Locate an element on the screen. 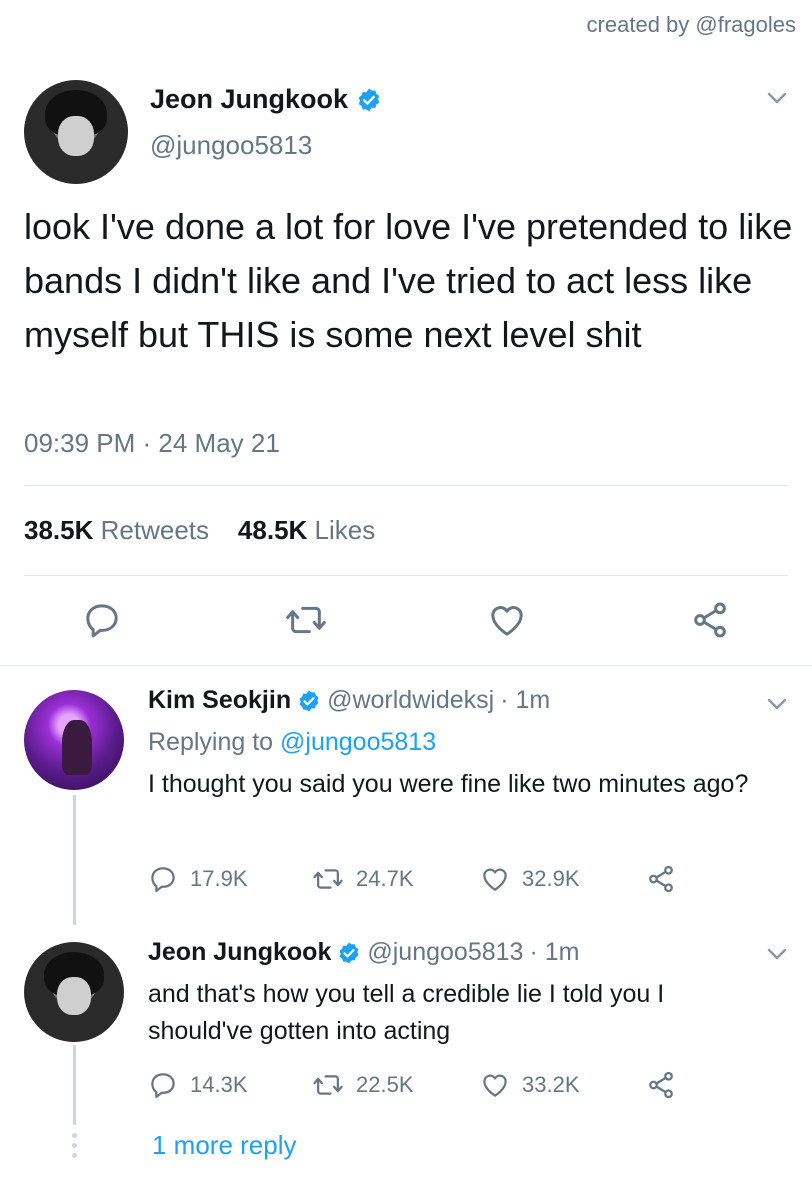 This screenshot has width=812, height=1200. reply-action: 17.9K is located at coordinates (198, 879).